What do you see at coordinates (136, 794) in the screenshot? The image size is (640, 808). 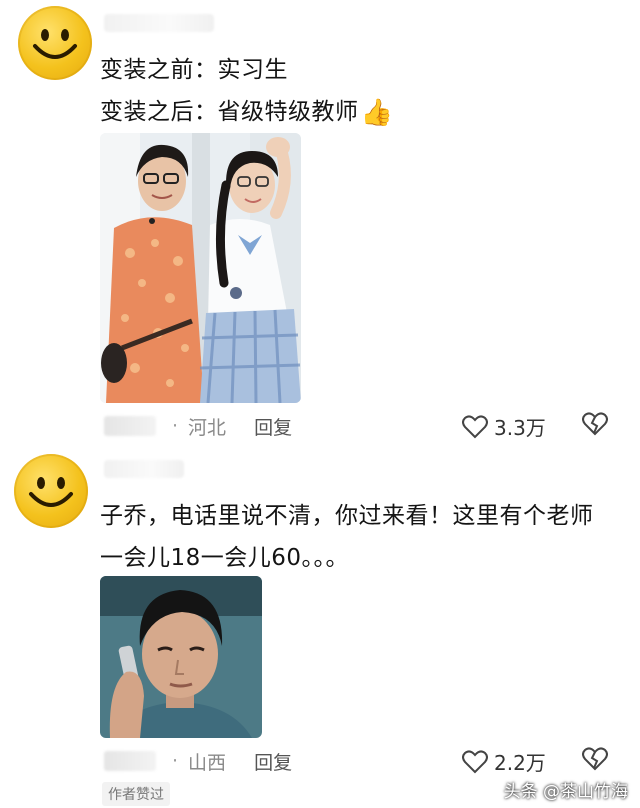 I see `author-liked-badge: 作者赞过` at bounding box center [136, 794].